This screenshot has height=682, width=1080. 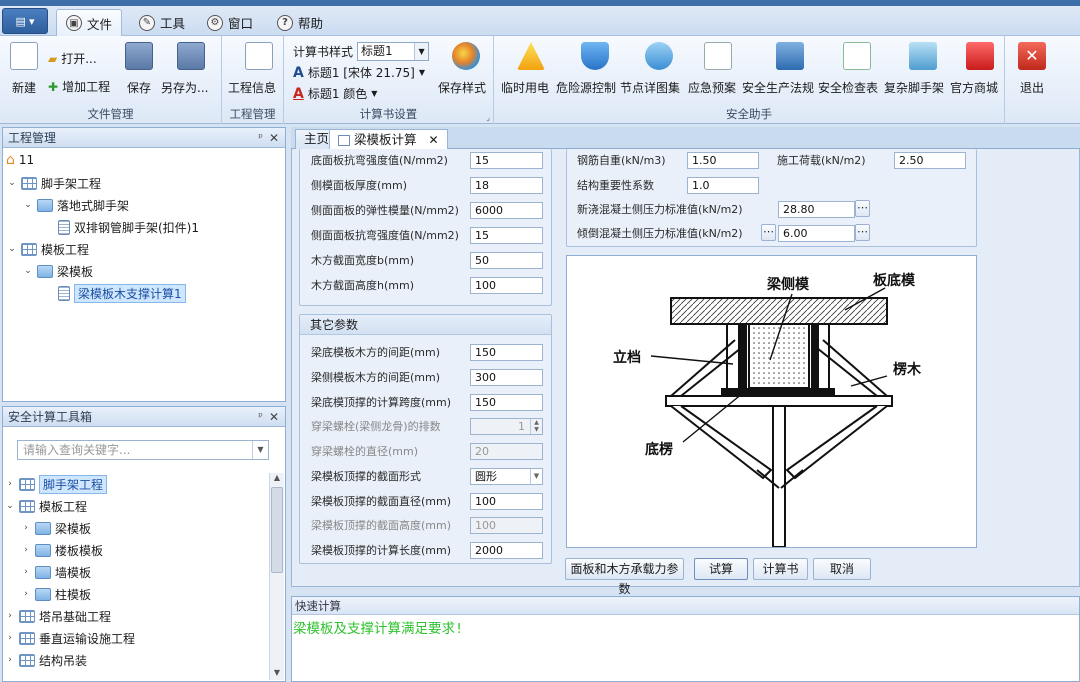 I want to click on temp-power-button: 临时用电, so click(x=525, y=69).